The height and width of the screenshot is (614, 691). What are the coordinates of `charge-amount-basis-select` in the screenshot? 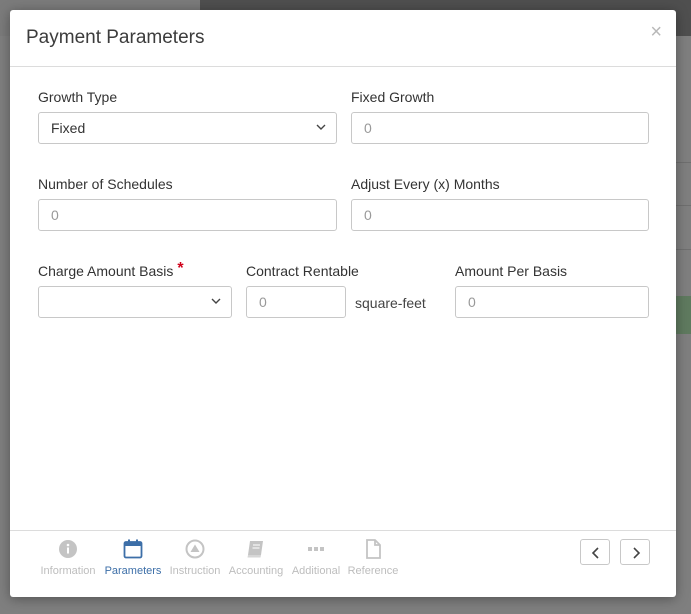 It's located at (135, 302).